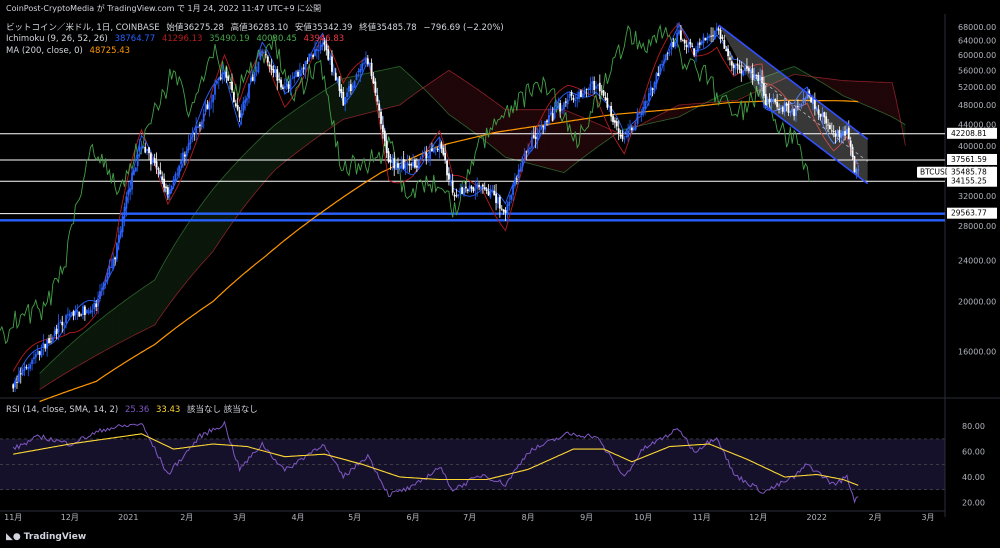  Describe the element at coordinates (977, 351) in the screenshot. I see `price-axis-label: 16000.00` at that location.